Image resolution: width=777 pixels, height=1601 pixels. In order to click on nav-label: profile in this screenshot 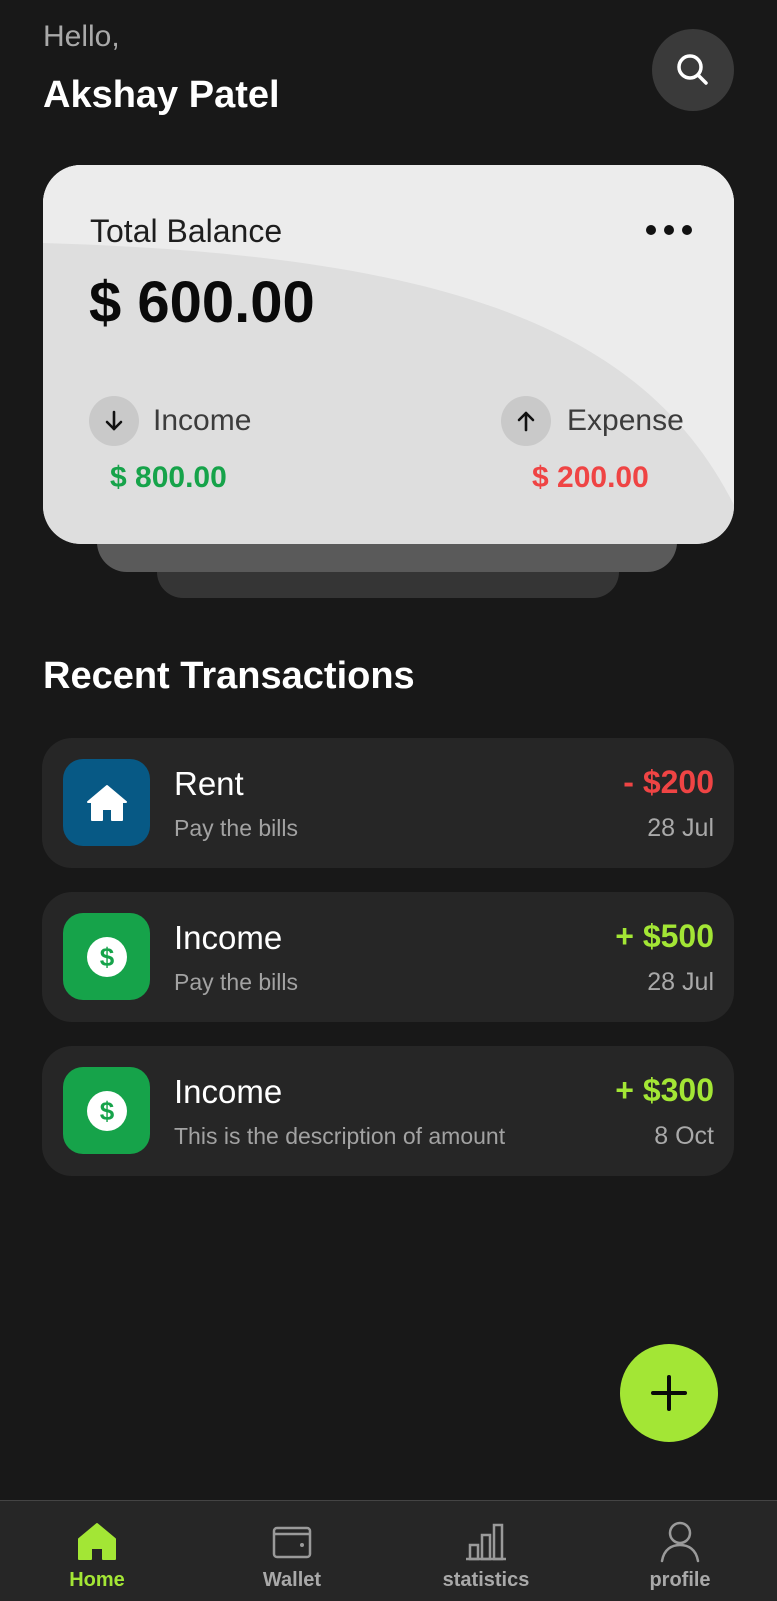, I will do `click(680, 1580)`.